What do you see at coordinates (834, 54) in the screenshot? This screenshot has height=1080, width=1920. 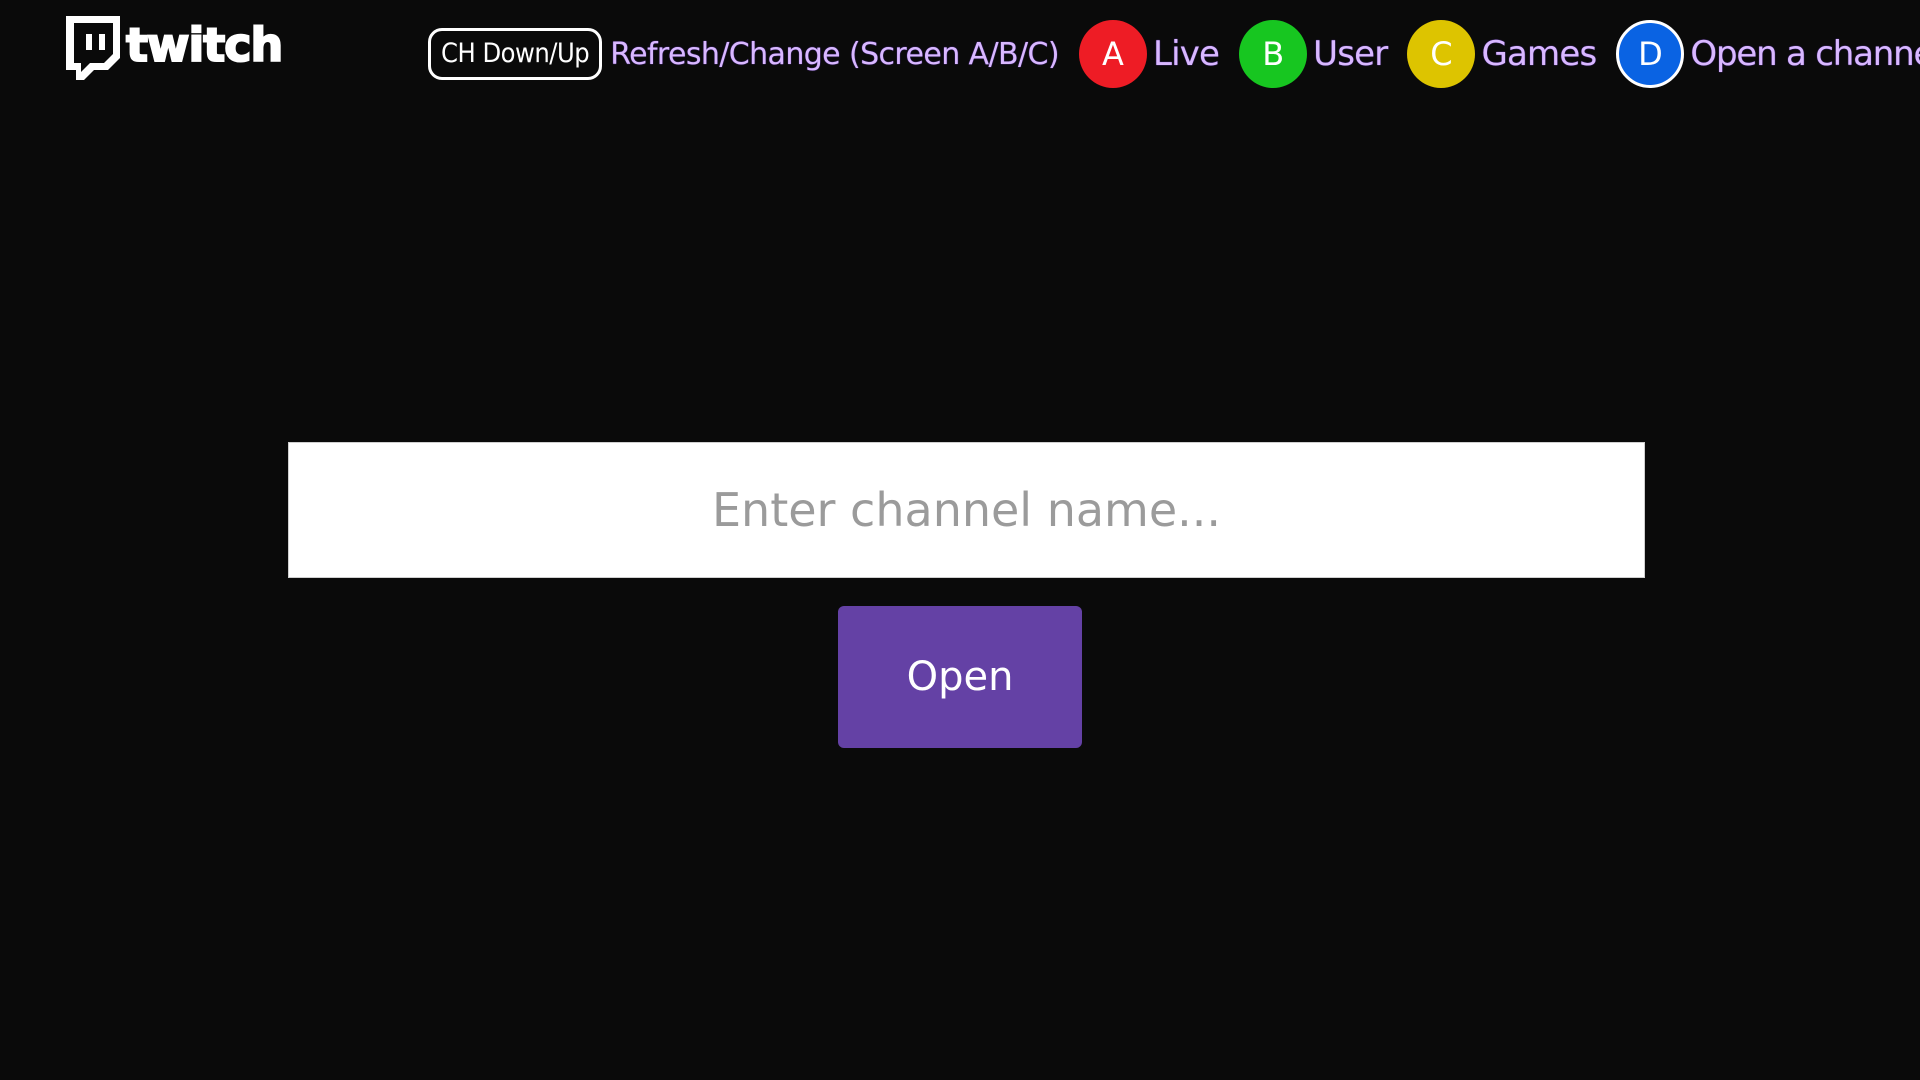 I see `ch-key-hint: Refresh/Change (Screen A/B/C)` at bounding box center [834, 54].